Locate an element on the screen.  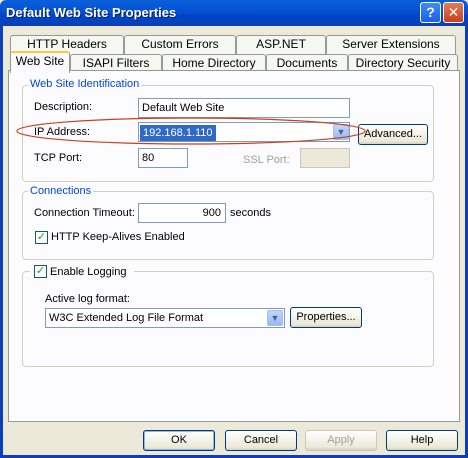
connections-group is located at coordinates (228, 225).